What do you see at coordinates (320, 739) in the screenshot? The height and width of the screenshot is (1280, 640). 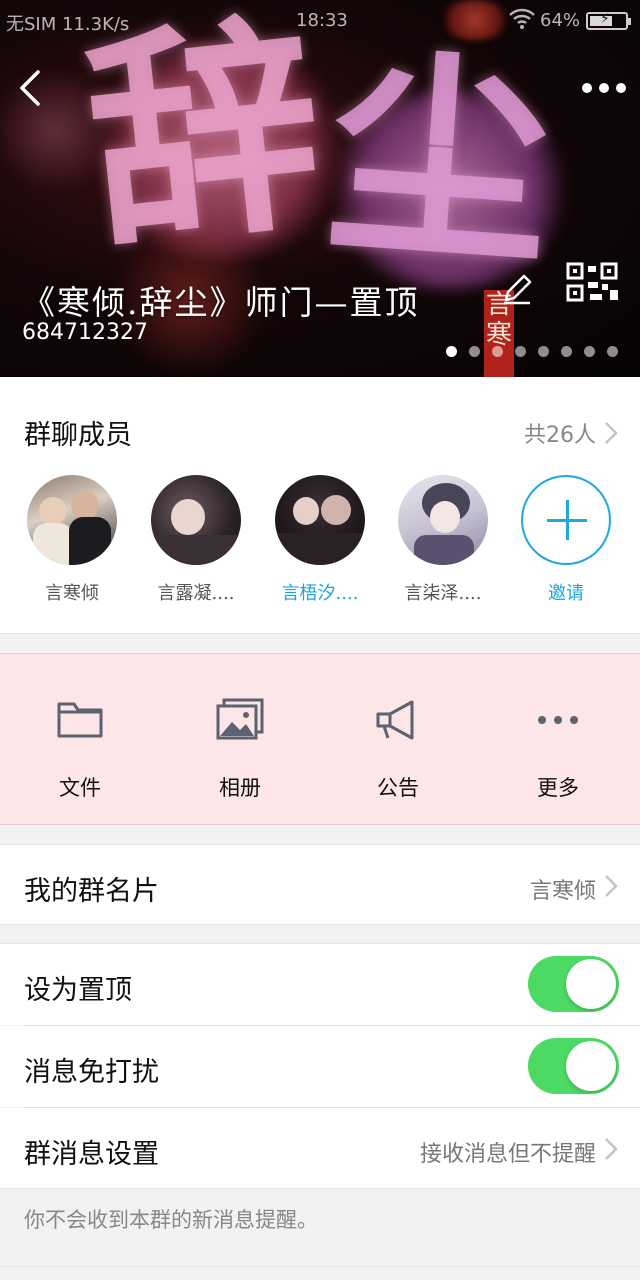 I see `group-tools-section: 文件 相册 公告 更多` at bounding box center [320, 739].